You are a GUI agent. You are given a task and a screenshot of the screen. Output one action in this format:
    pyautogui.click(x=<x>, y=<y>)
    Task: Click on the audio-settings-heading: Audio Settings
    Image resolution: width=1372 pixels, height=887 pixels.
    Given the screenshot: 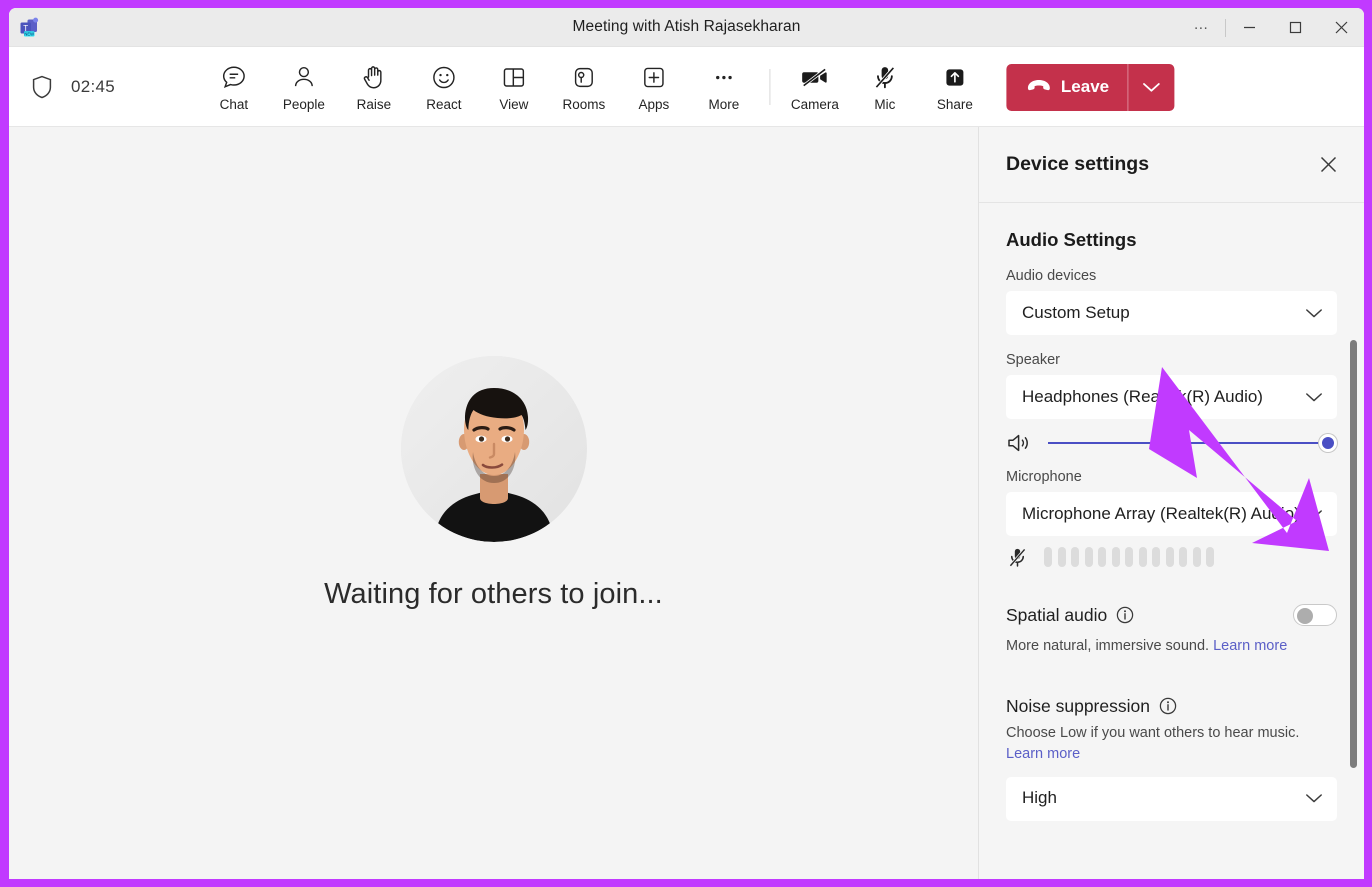 What is the action you would take?
    pyautogui.click(x=1071, y=239)
    